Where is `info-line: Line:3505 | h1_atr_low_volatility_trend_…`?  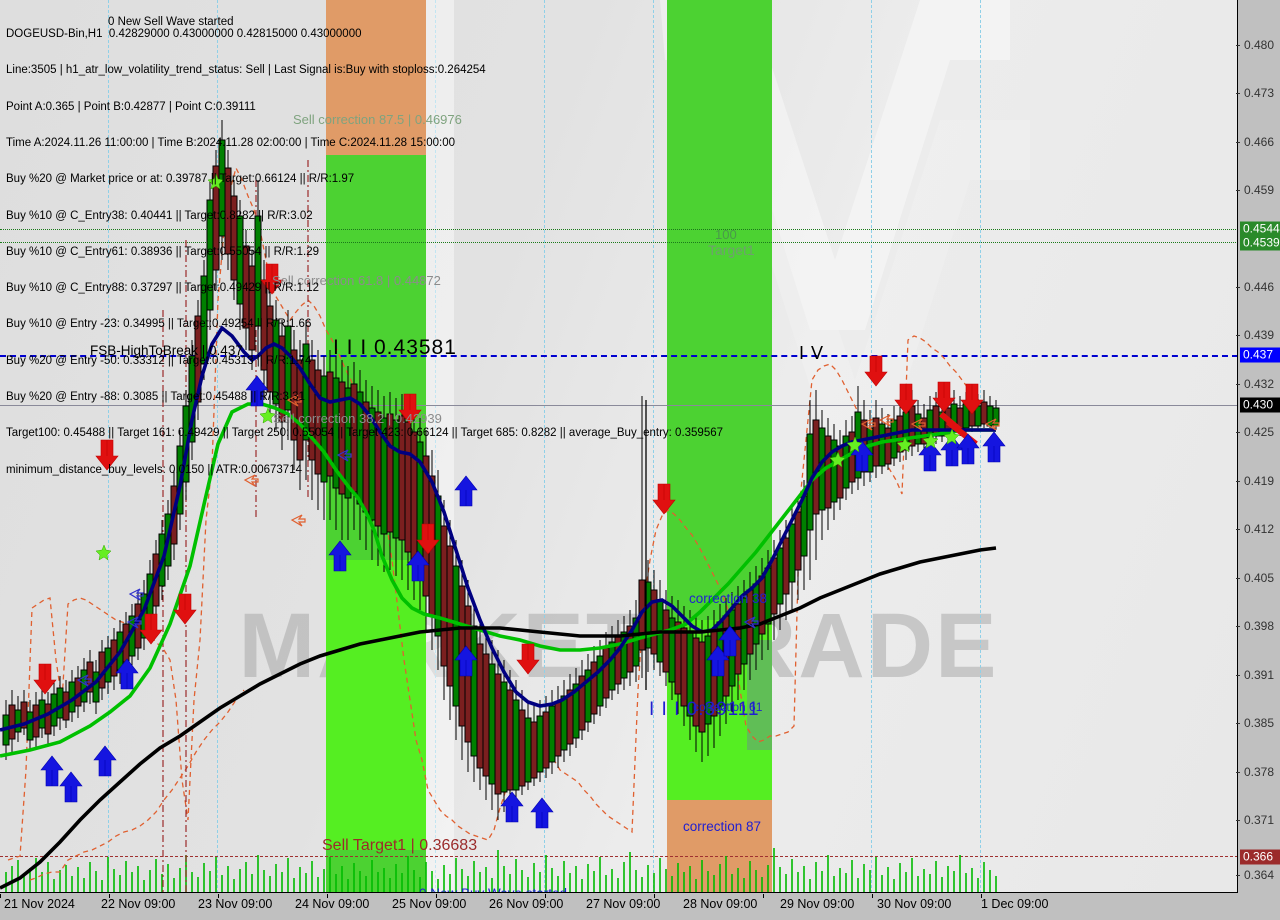
info-line: Line:3505 | h1_atr_low_volatility_trend_… is located at coordinates (246, 70).